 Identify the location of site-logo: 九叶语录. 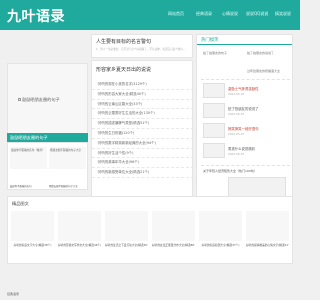
(36, 16).